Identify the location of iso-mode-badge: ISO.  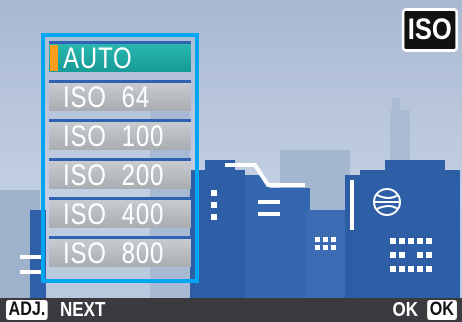
(430, 30).